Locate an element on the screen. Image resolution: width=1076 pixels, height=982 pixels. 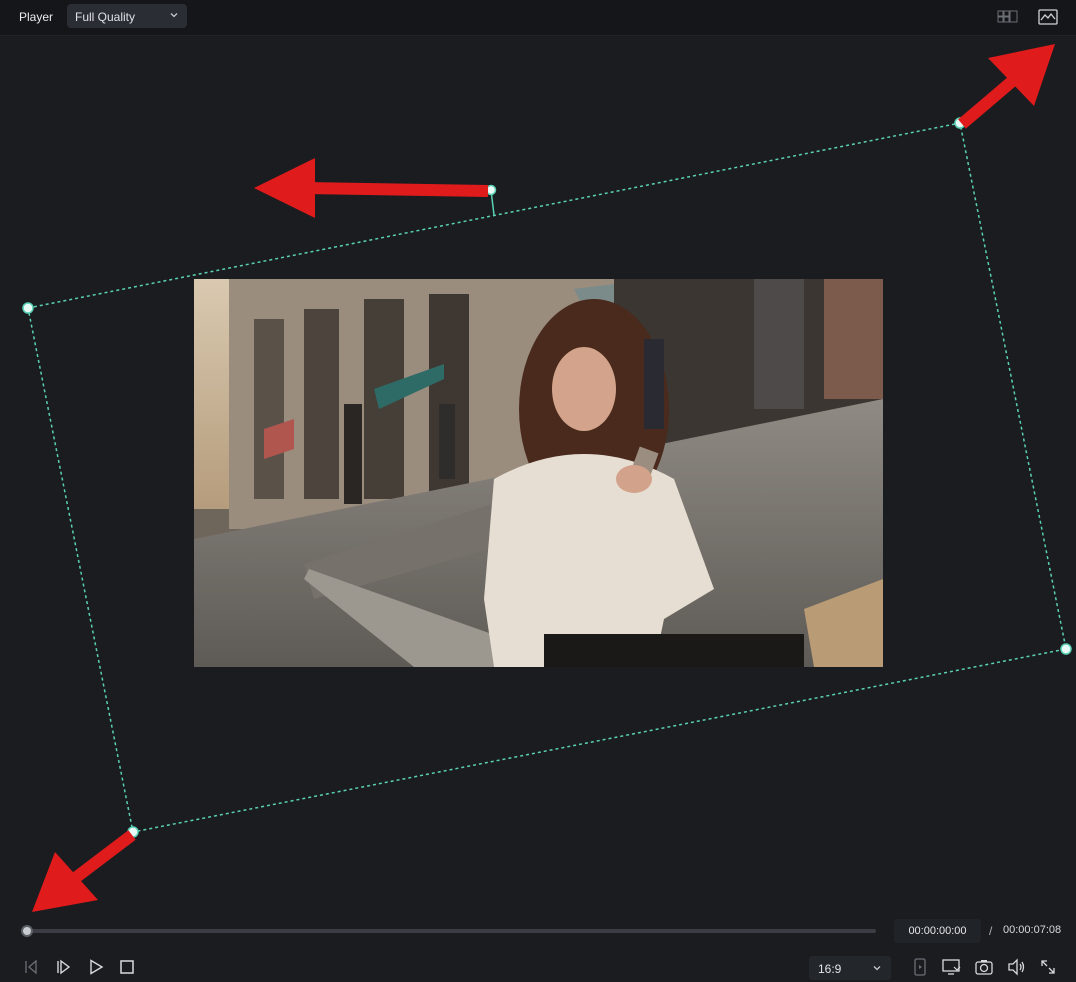
render-preview-icon is located at coordinates (920, 967).